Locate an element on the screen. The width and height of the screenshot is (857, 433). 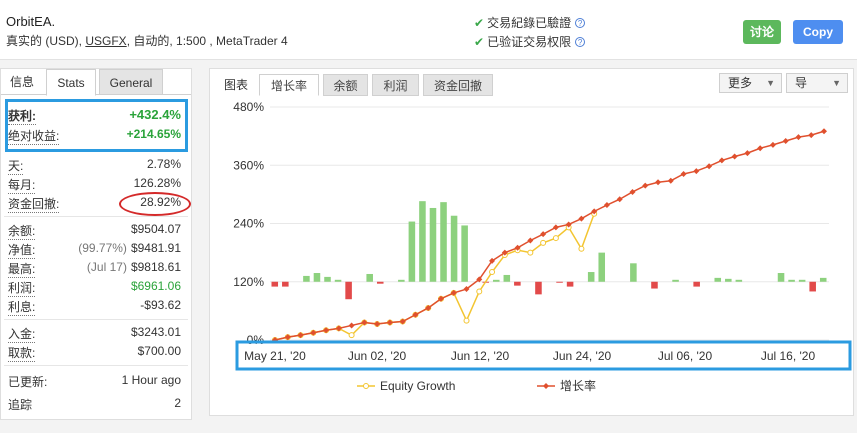
daily-value: 2.78% is located at coordinates (163, 164).